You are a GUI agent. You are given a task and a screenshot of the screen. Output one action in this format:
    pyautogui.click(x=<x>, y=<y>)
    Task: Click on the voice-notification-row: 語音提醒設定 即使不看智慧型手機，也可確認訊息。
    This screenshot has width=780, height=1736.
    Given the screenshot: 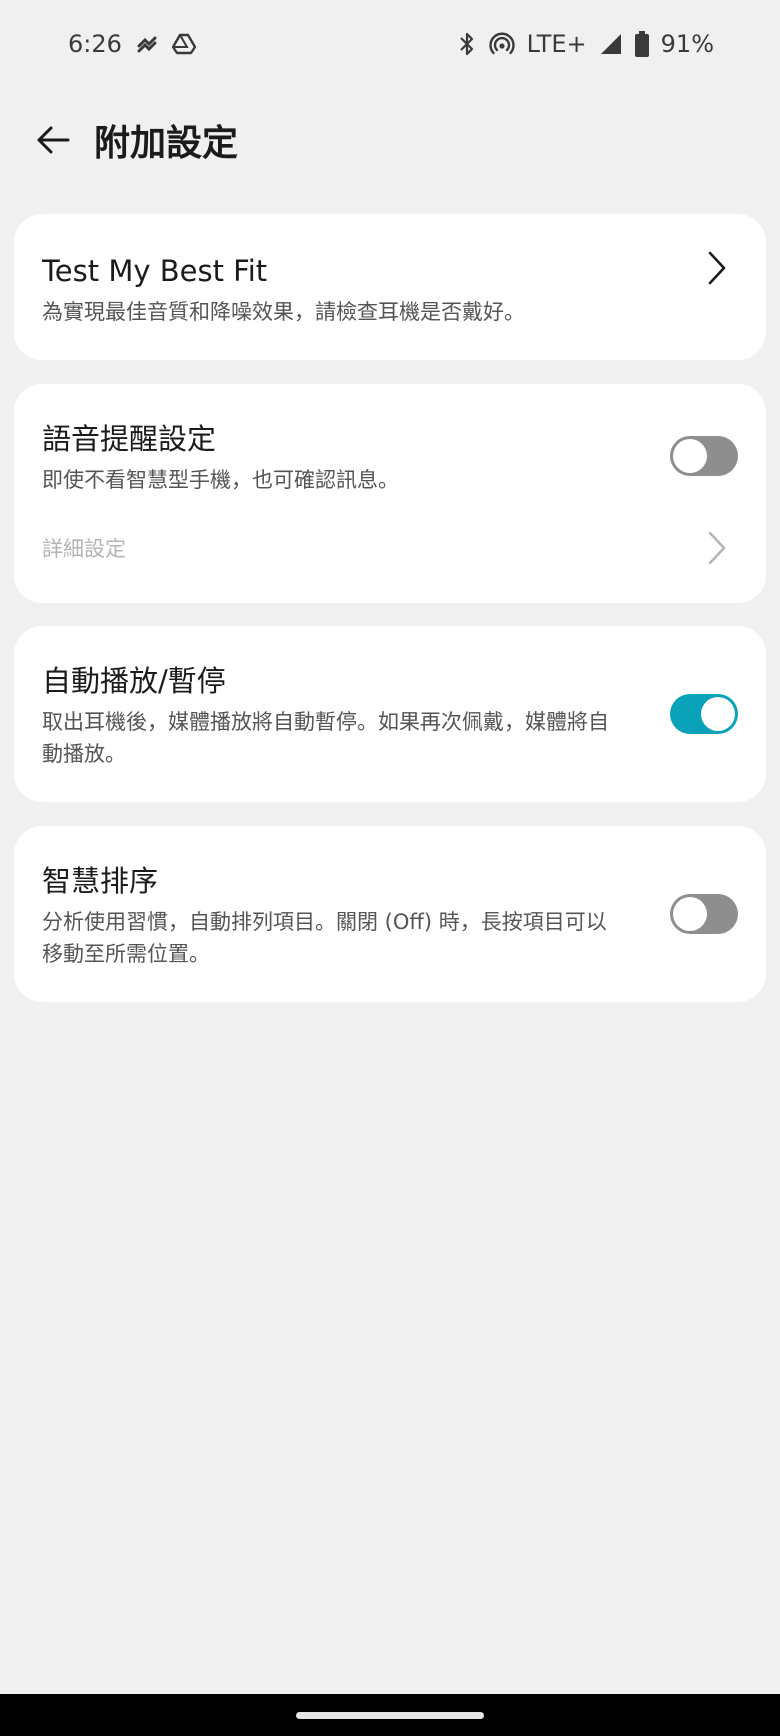 What is the action you would take?
    pyautogui.click(x=390, y=440)
    